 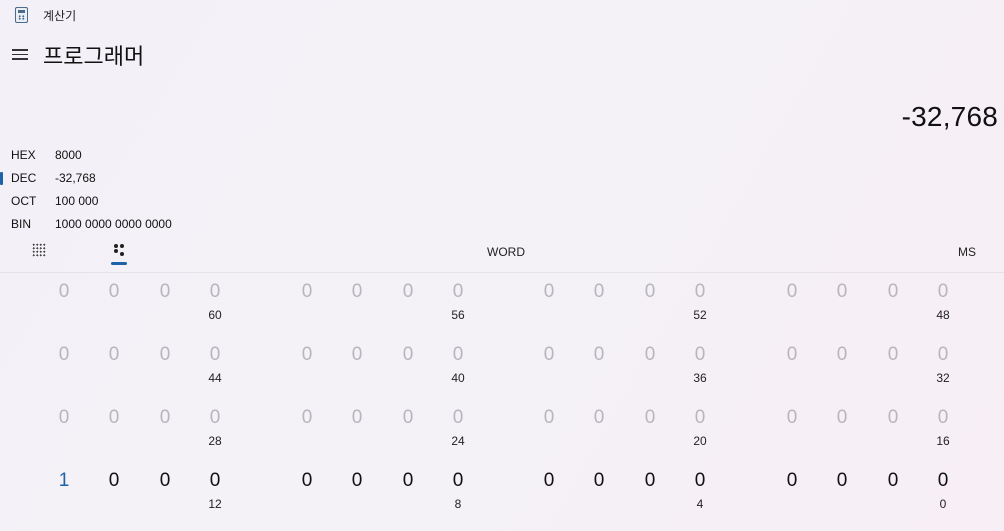 I want to click on title-bar: 계산기, so click(x=502, y=15).